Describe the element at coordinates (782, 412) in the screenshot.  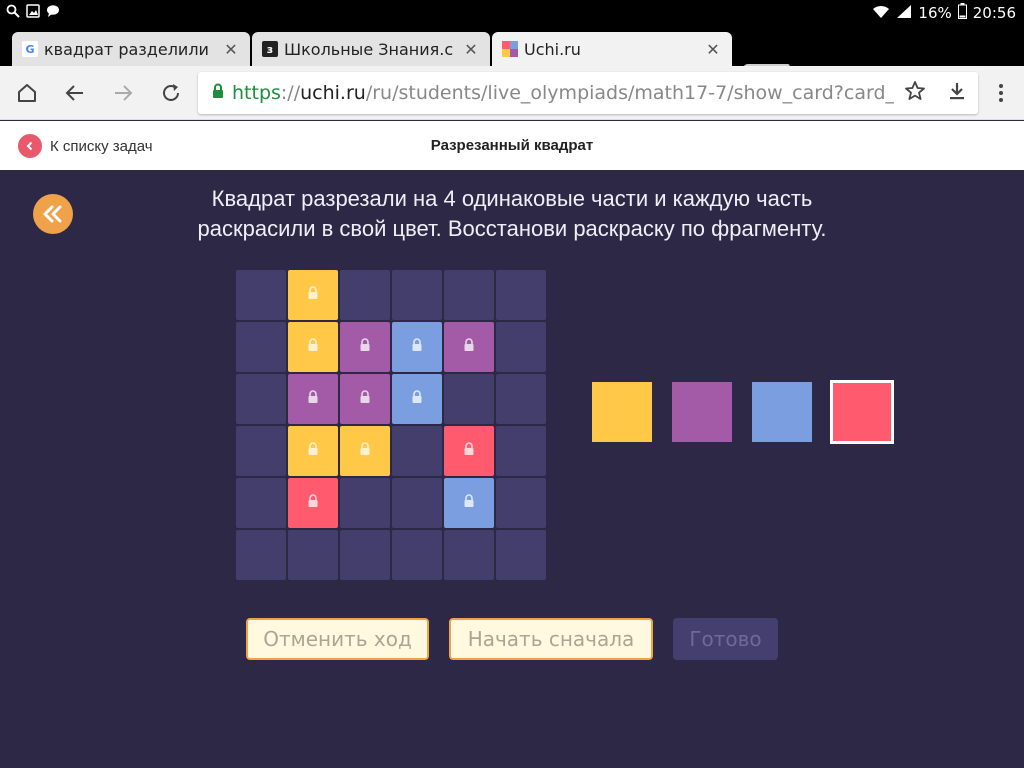
I see `color-swatch-blue` at that location.